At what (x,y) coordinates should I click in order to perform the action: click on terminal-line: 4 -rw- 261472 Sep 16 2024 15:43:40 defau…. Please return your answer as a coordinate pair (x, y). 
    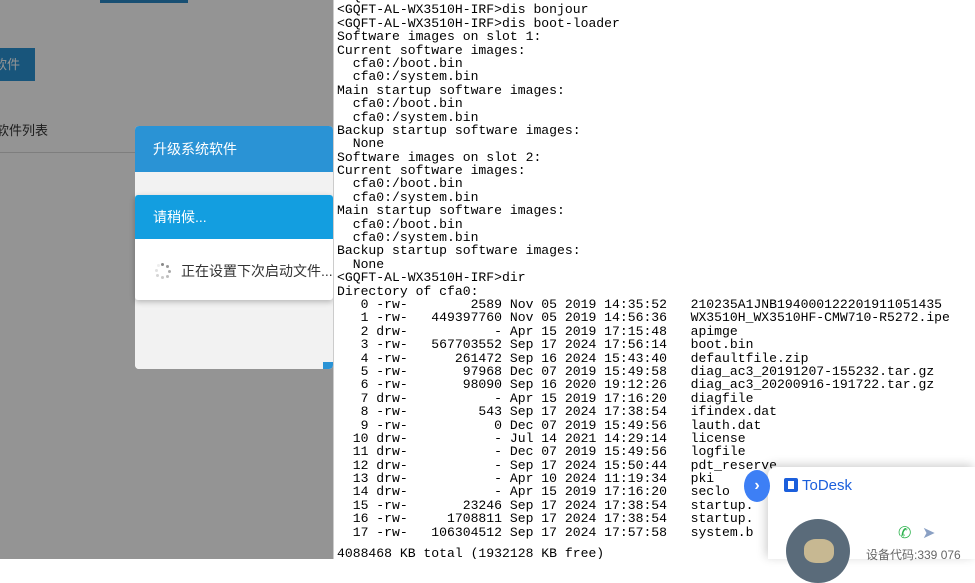
    Looking at the image, I should click on (573, 358).